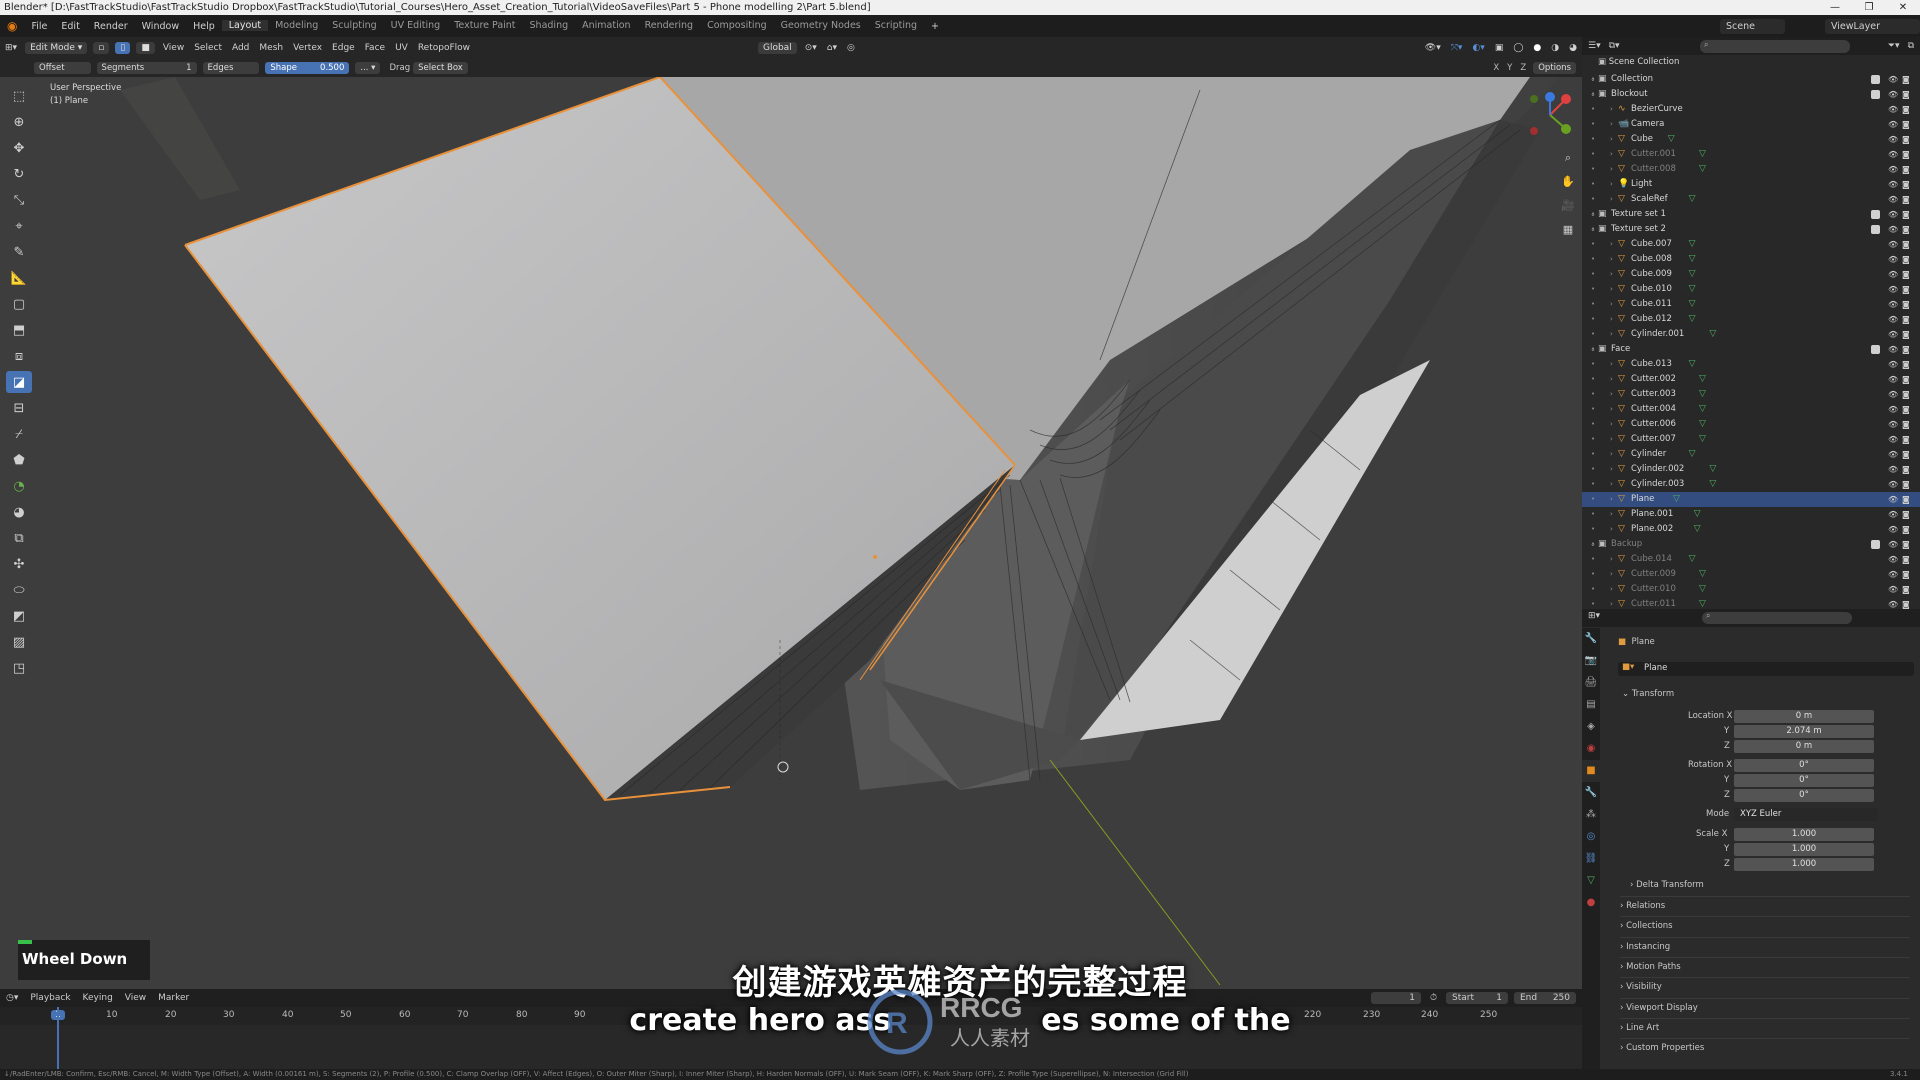 This screenshot has width=1920, height=1080. Describe the element at coordinates (1591, 705) in the screenshot. I see `view-layer-tab-icon: ▤` at that location.